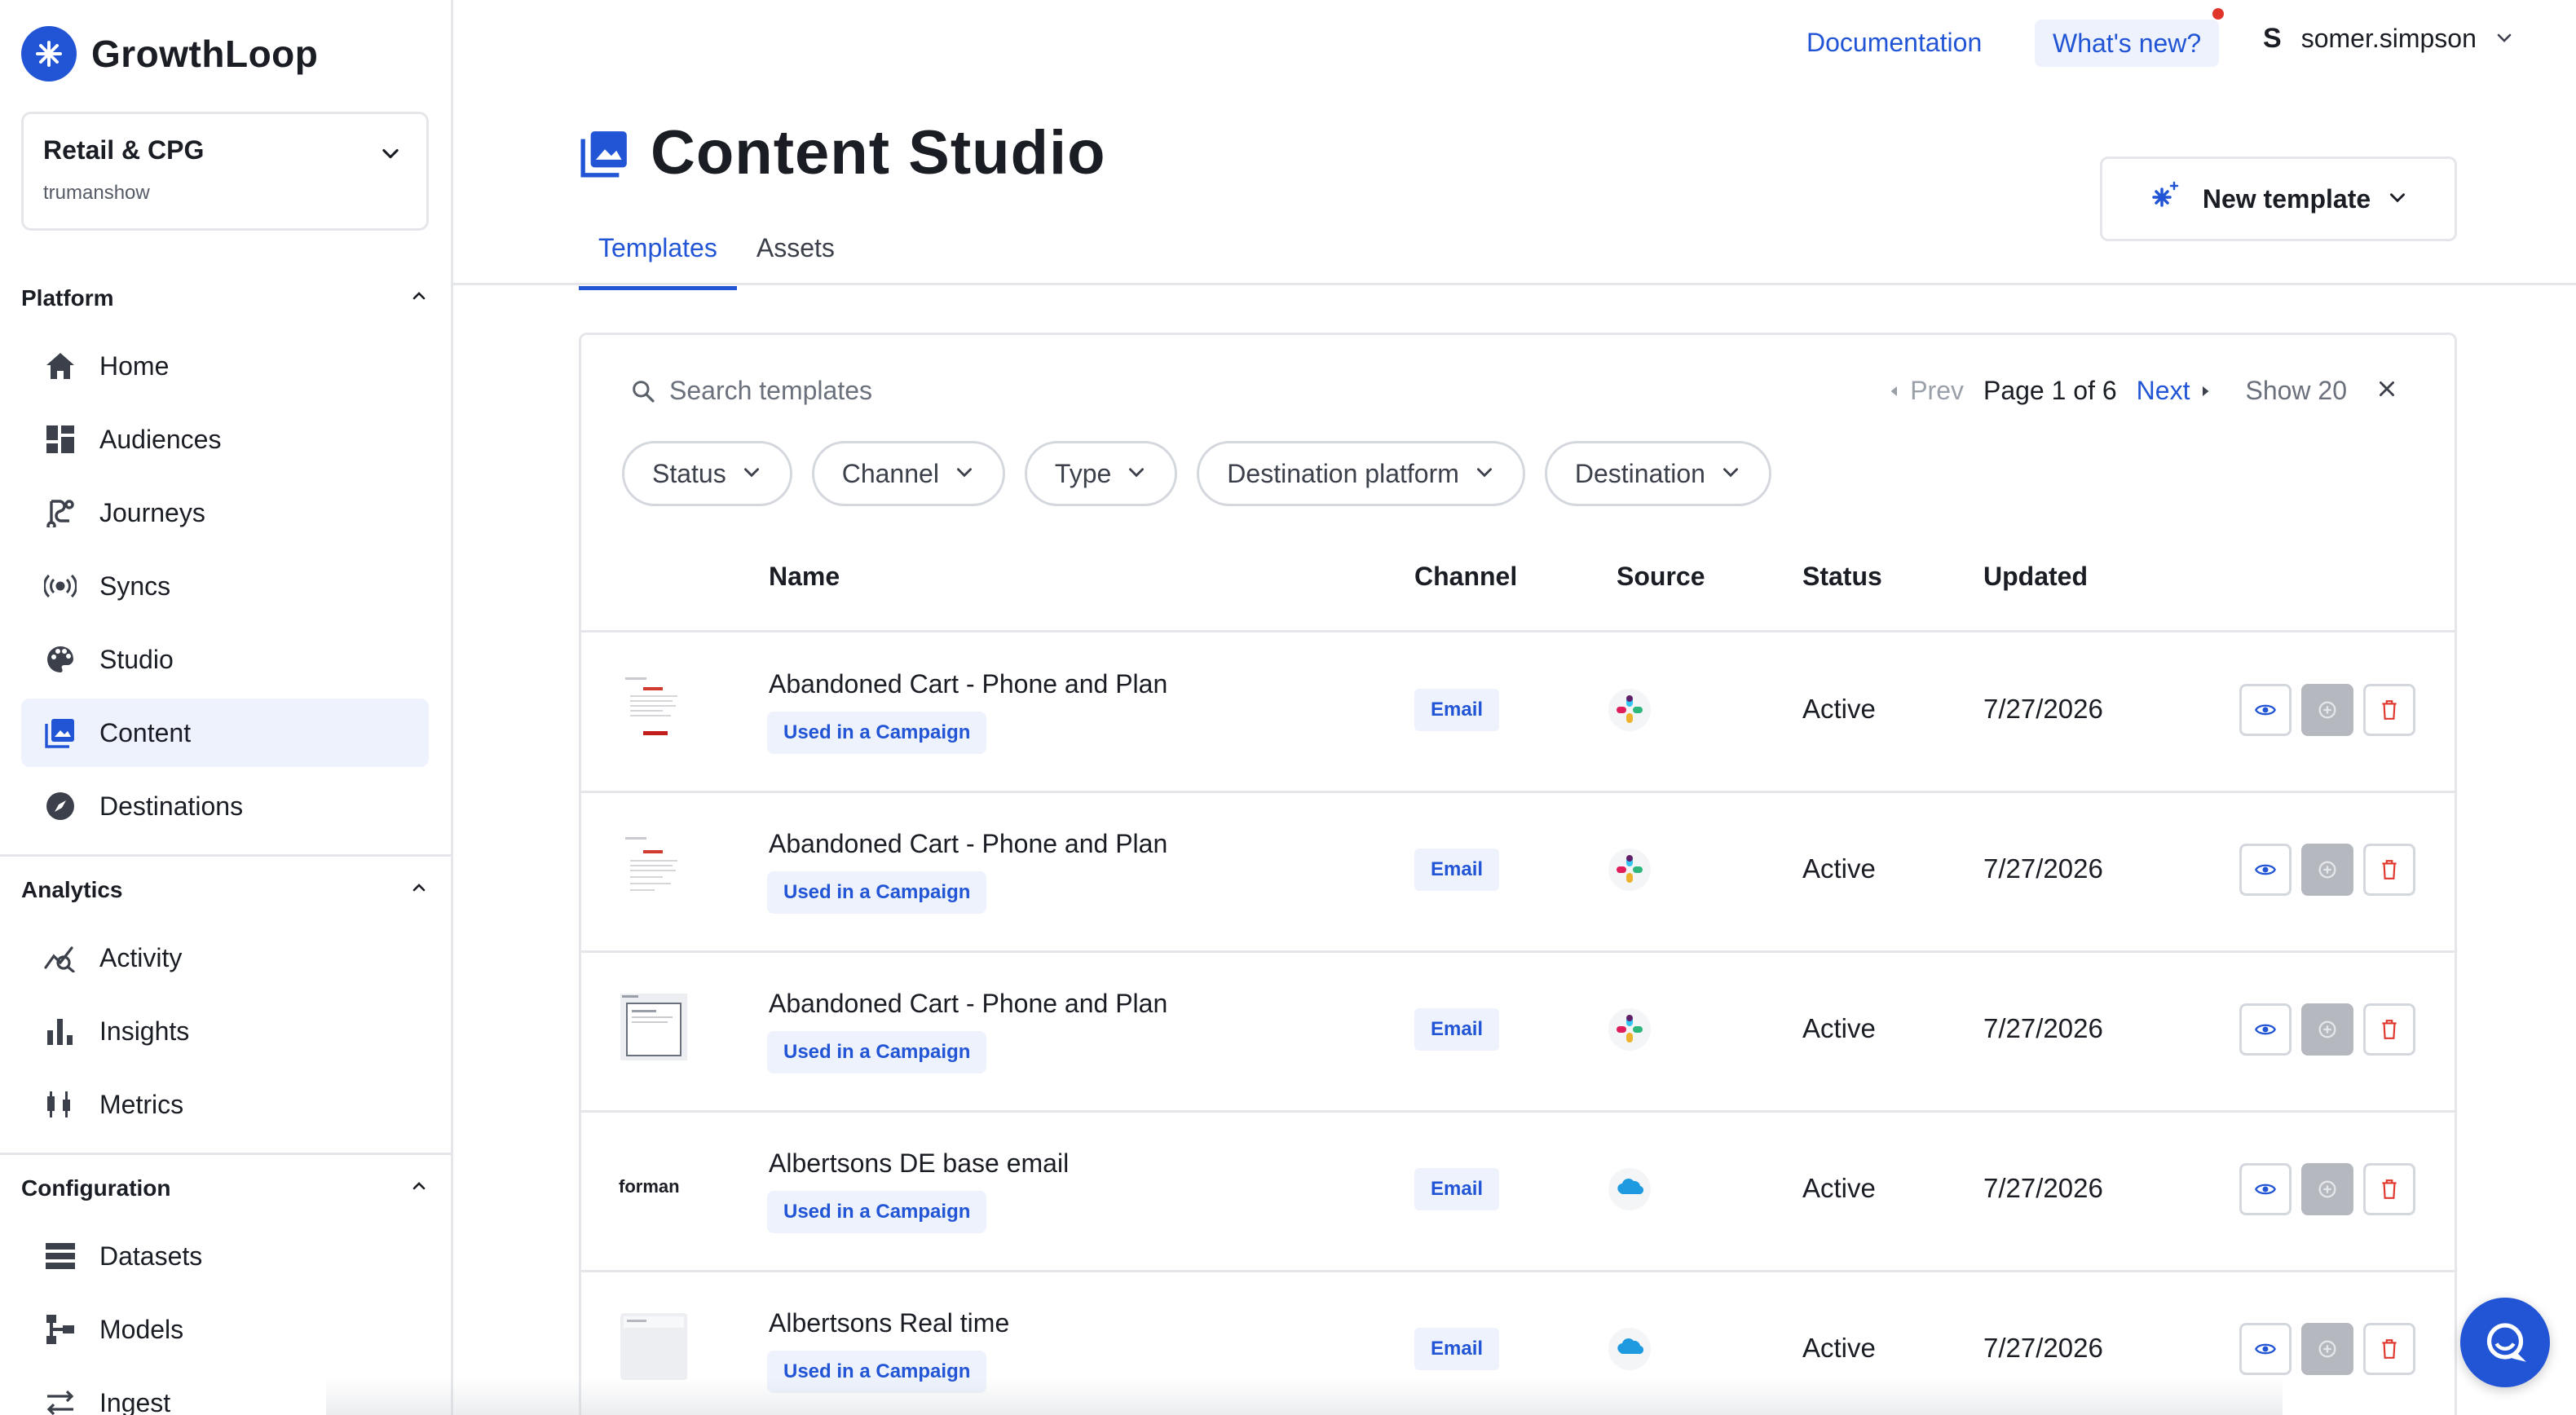 This screenshot has height=1415, width=2576. I want to click on column-header-channel: Channel, so click(1465, 577).